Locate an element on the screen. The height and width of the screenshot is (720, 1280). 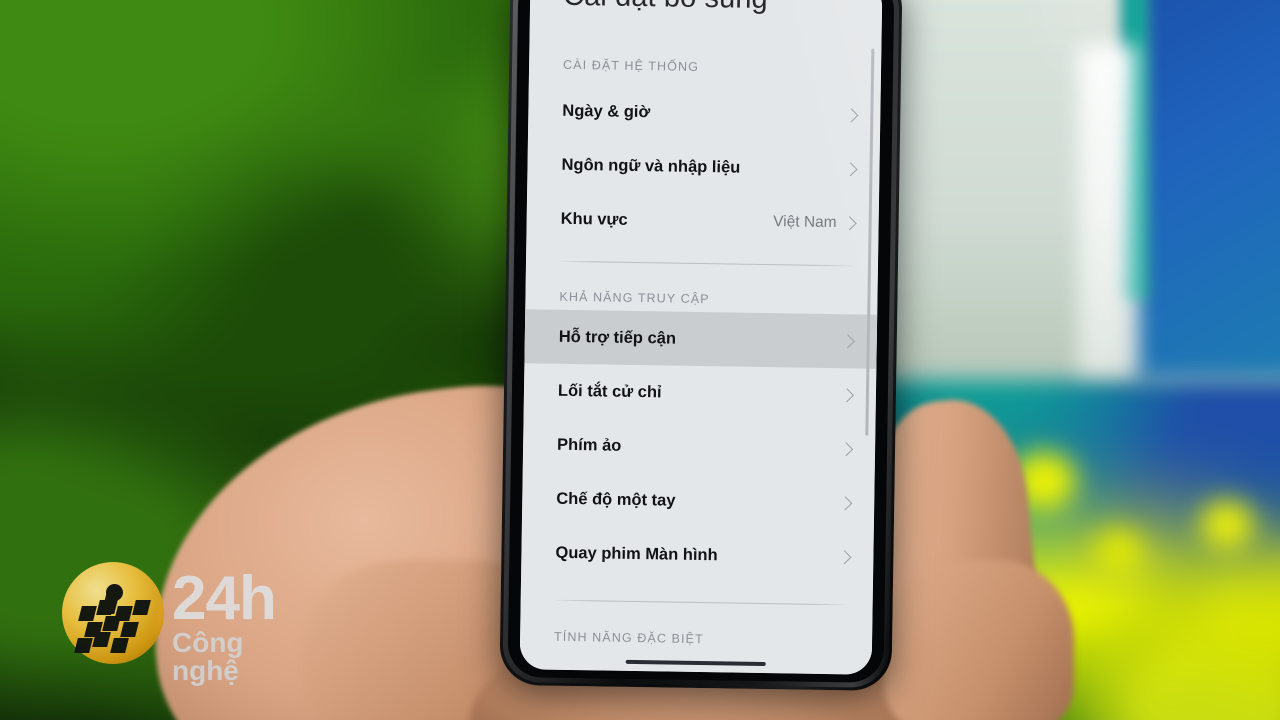
row-label: Phím ảo is located at coordinates (589, 445).